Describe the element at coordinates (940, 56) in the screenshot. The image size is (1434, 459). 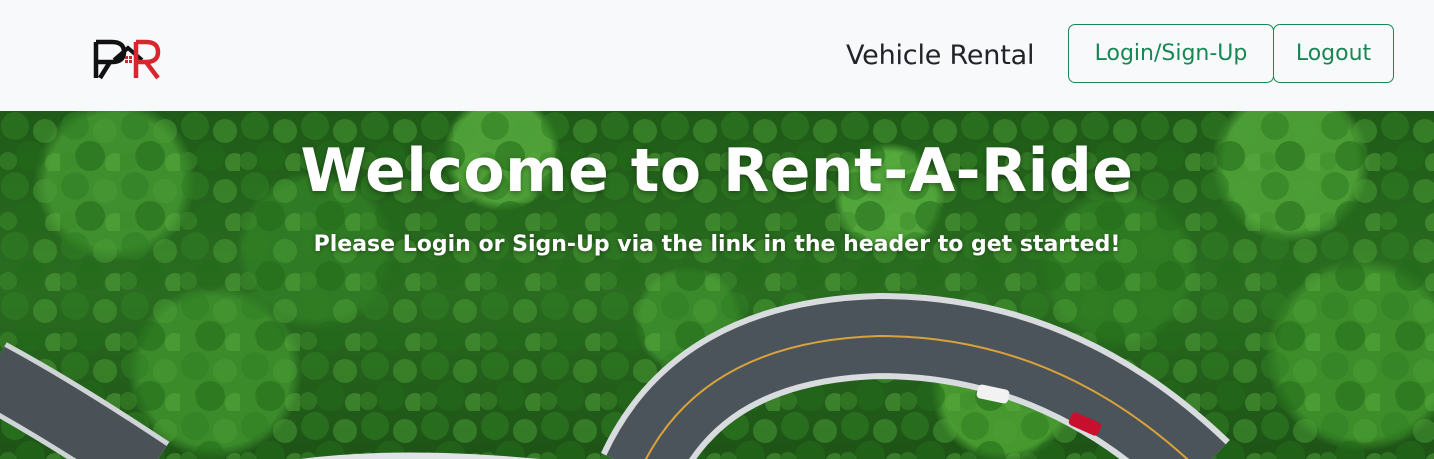
I see `brand-text: Vehicle Rental` at that location.